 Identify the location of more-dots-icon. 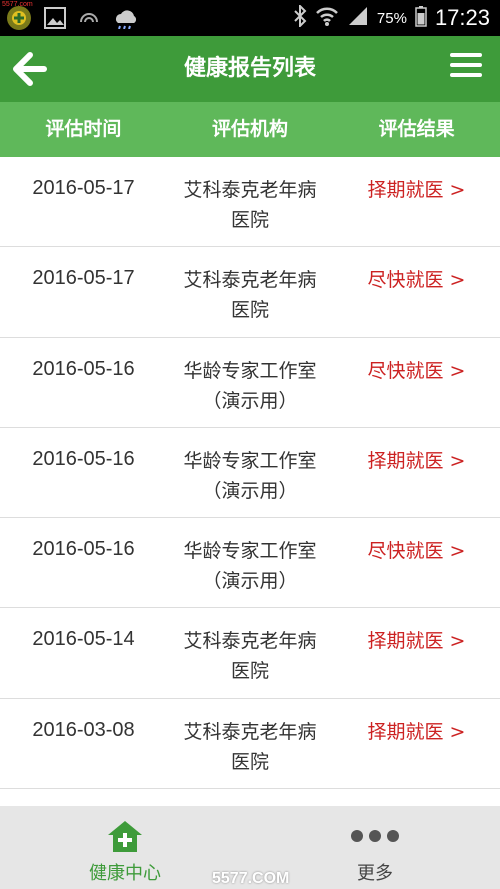
(375, 836).